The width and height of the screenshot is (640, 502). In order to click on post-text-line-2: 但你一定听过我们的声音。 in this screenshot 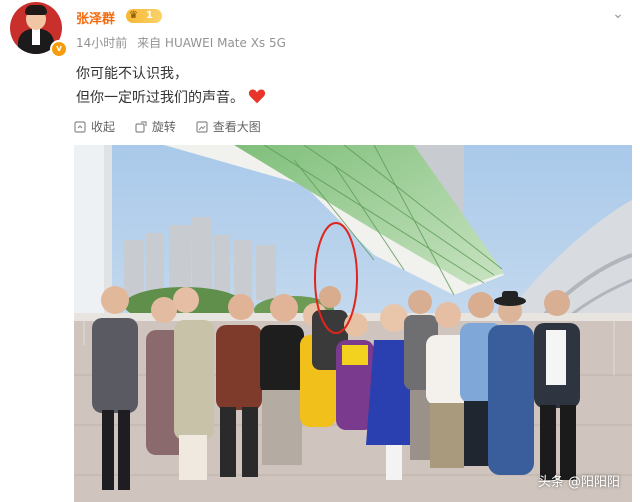, I will do `click(171, 98)`.